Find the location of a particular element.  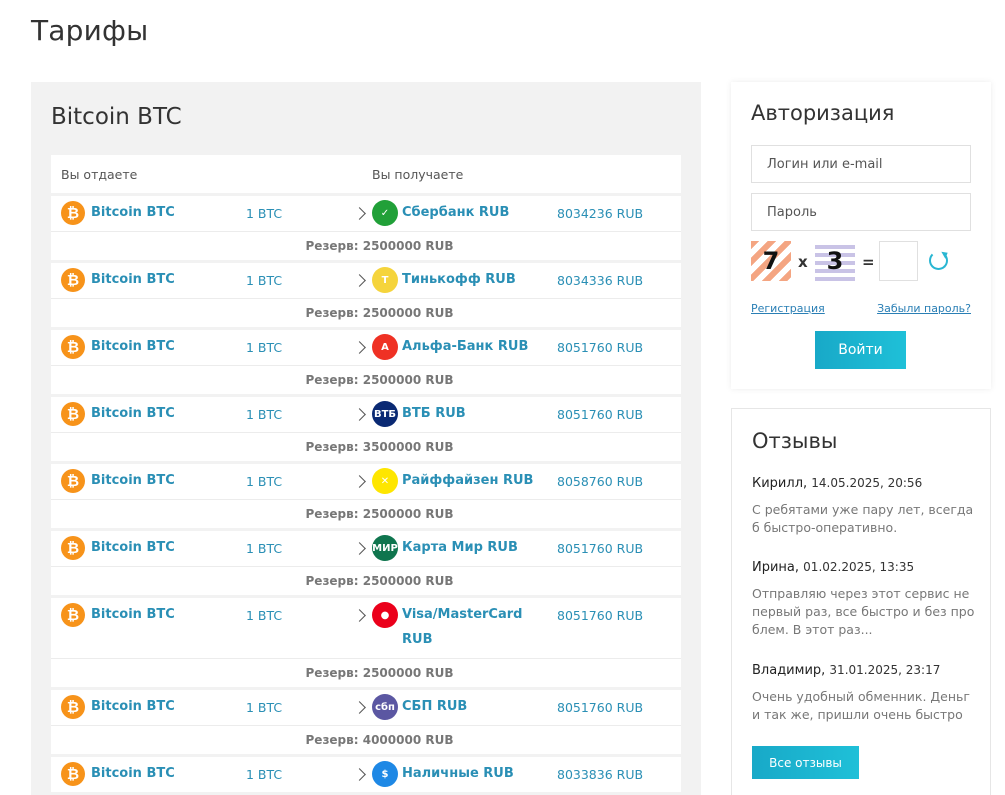

reserve-amount: Резерв: 3500000 RUB is located at coordinates (366, 446).